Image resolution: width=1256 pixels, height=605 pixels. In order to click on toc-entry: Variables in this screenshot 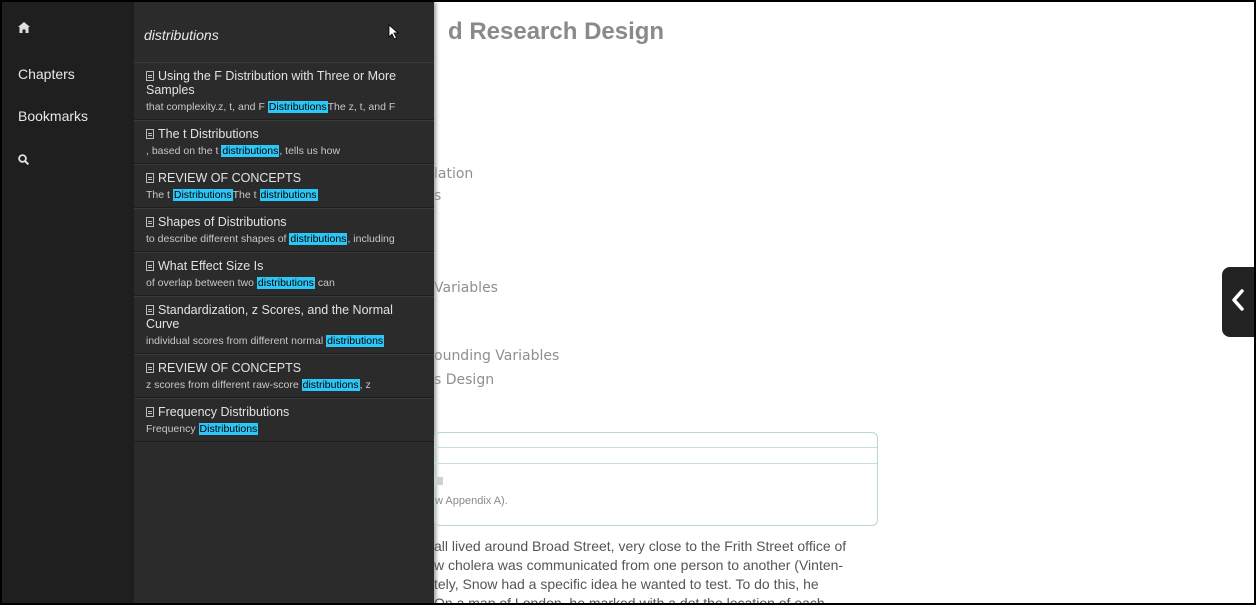, I will do `click(466, 288)`.